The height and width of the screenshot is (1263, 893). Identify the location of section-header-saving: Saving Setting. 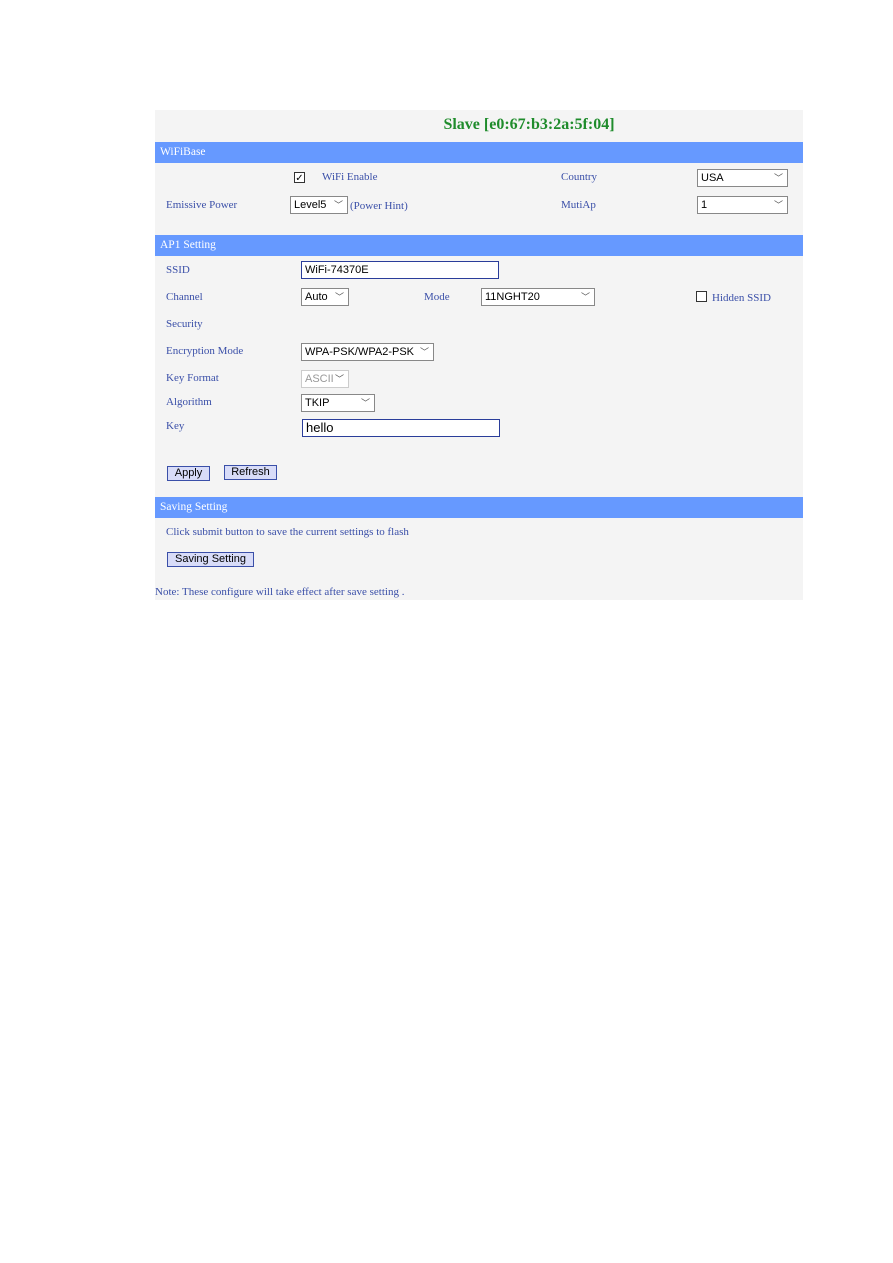
(479, 507).